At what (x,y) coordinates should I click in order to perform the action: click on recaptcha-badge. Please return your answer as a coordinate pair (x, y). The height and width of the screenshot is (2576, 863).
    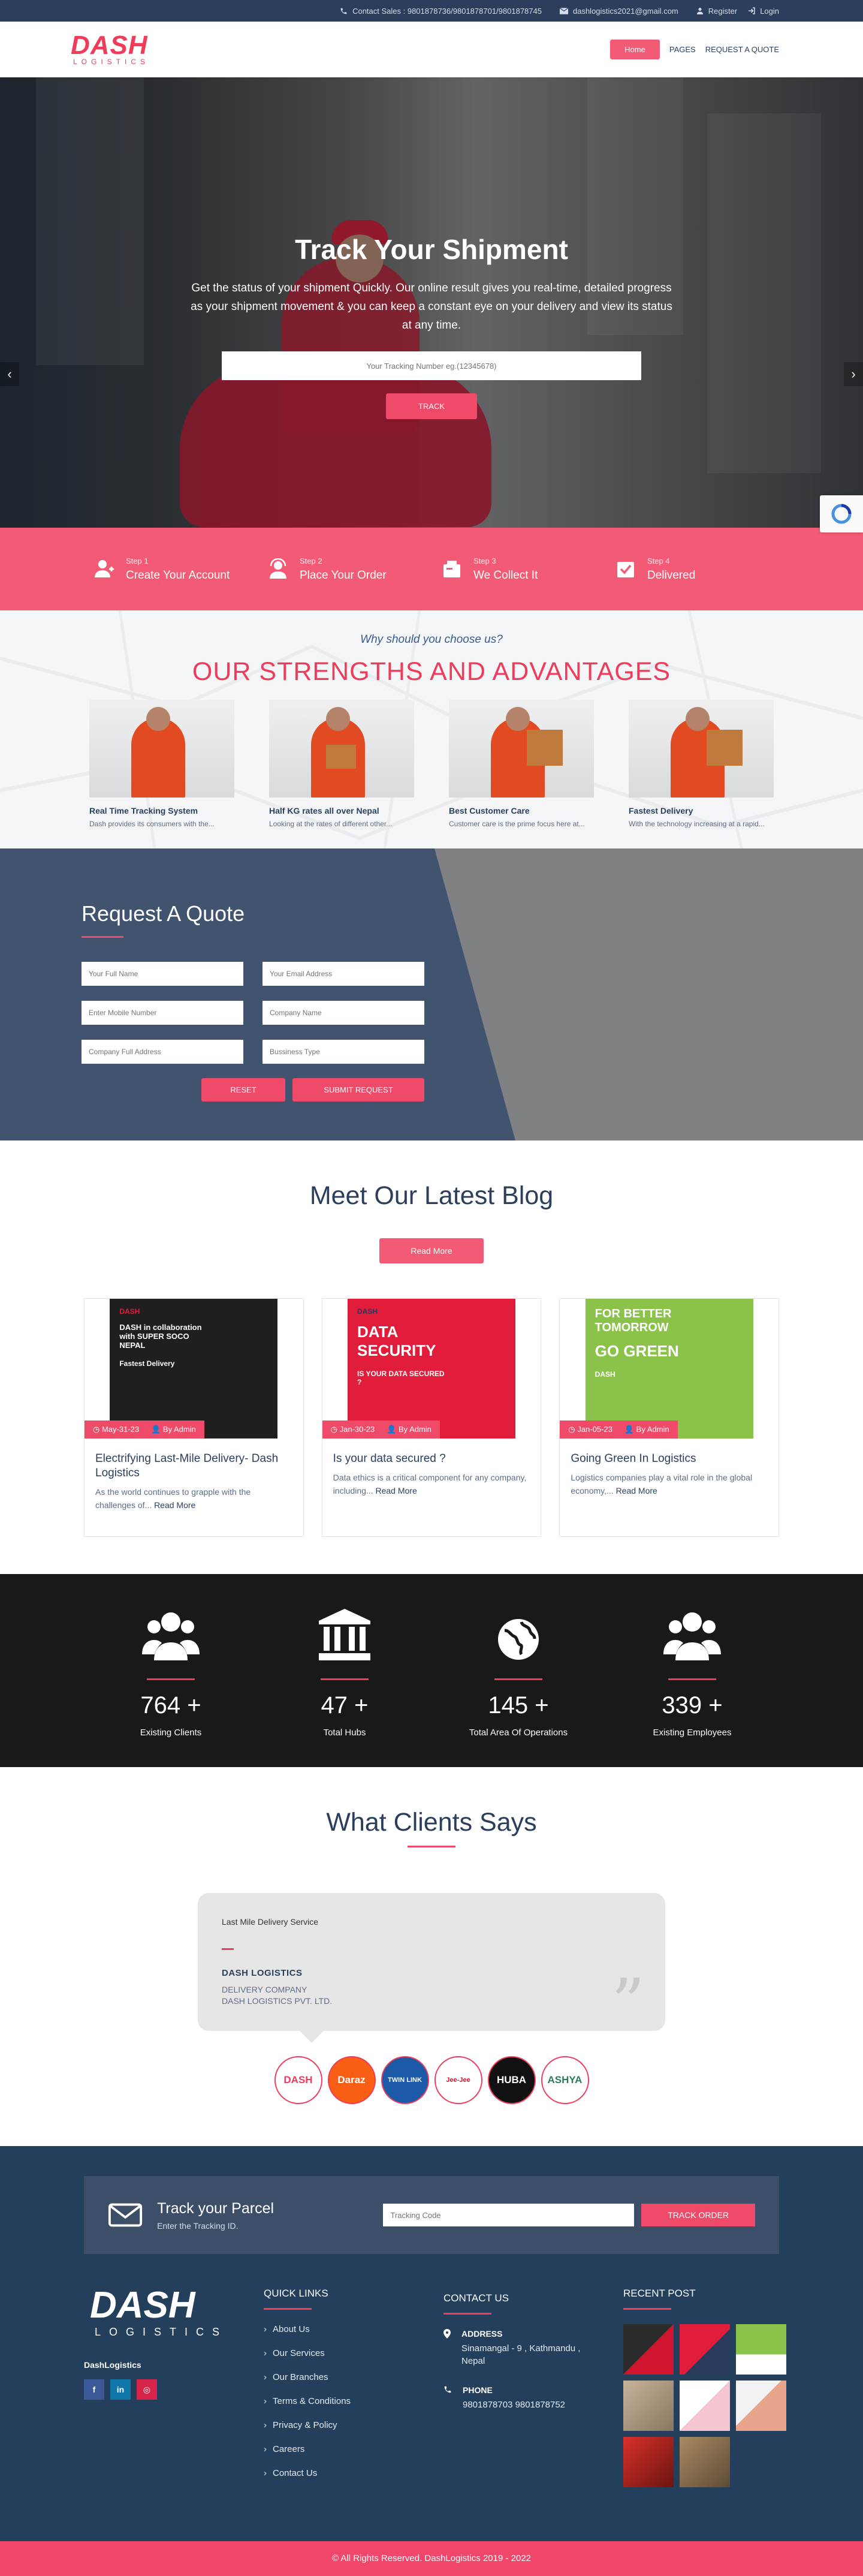
    Looking at the image, I should click on (841, 513).